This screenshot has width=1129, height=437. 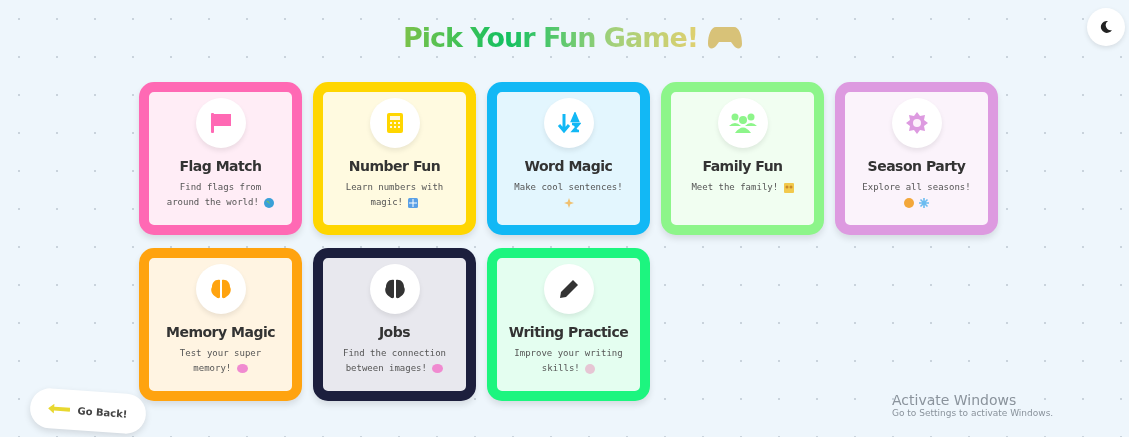 I want to click on game-description: Improve your writing skills!, so click(x=568, y=361).